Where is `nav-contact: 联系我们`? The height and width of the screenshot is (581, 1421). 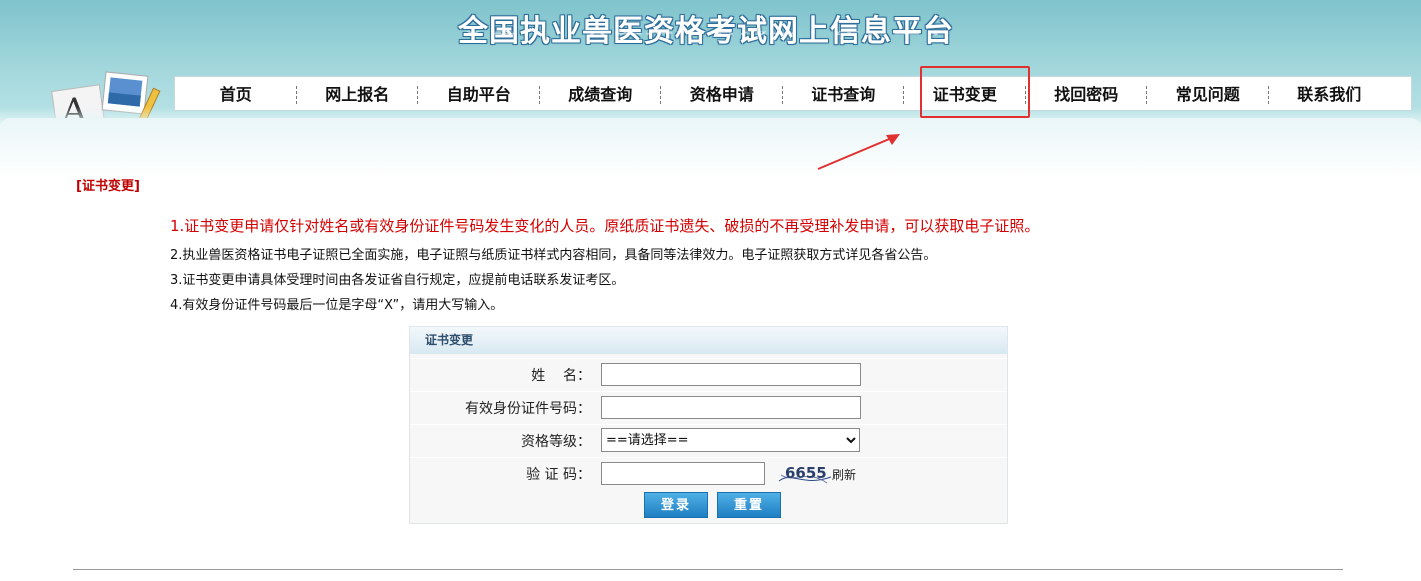 nav-contact: 联系我们 is located at coordinates (1330, 93).